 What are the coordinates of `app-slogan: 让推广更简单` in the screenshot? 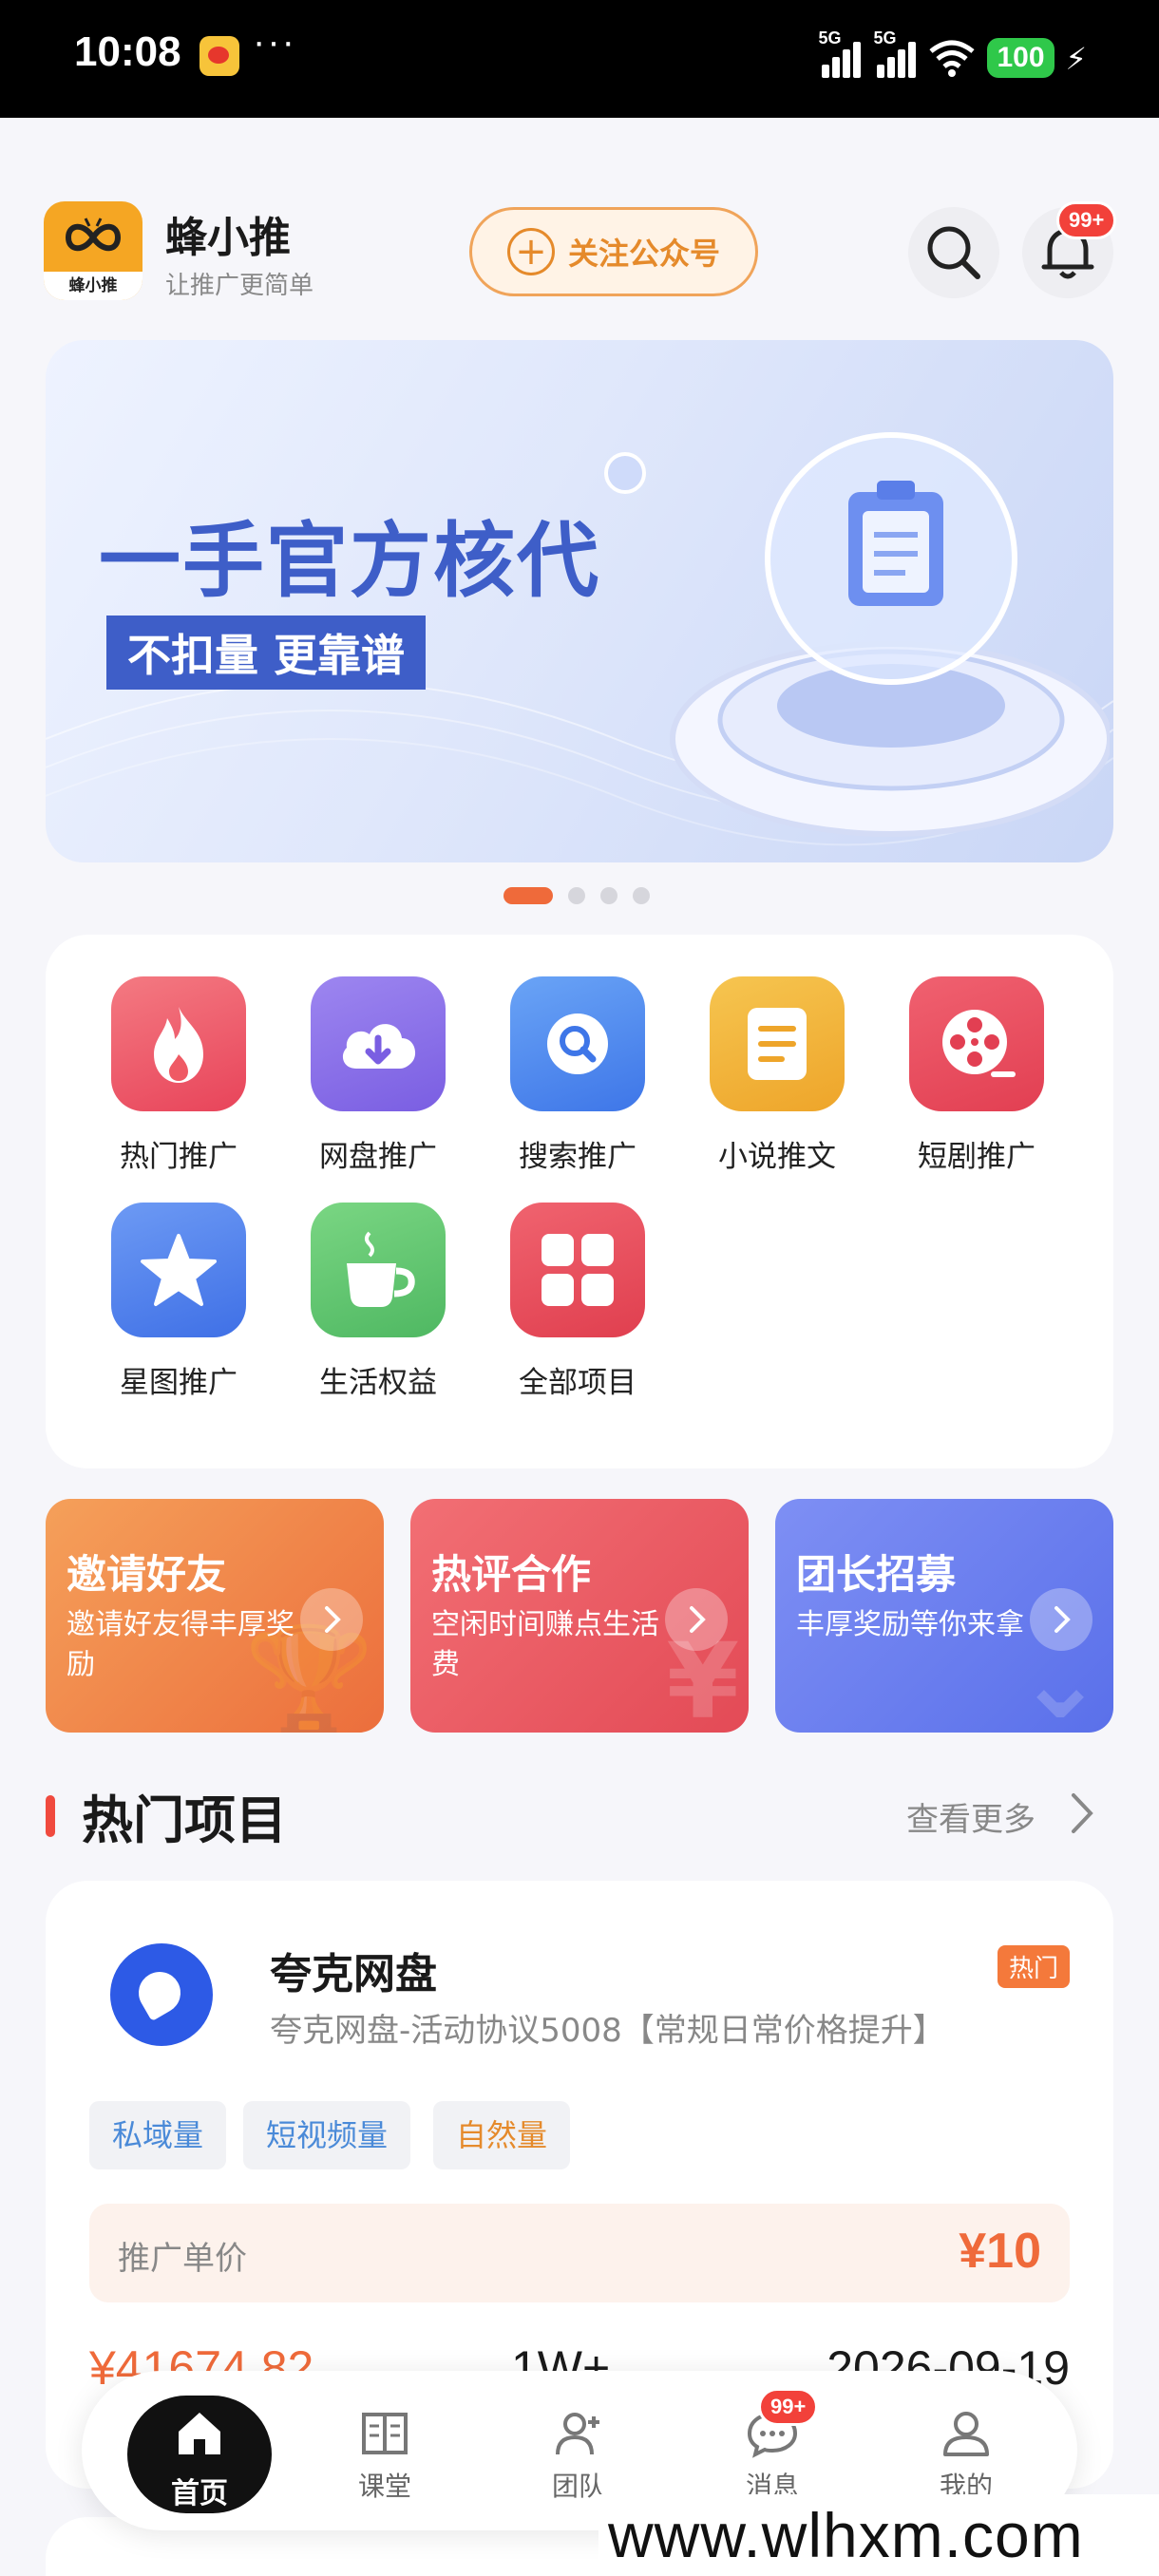 It's located at (239, 286).